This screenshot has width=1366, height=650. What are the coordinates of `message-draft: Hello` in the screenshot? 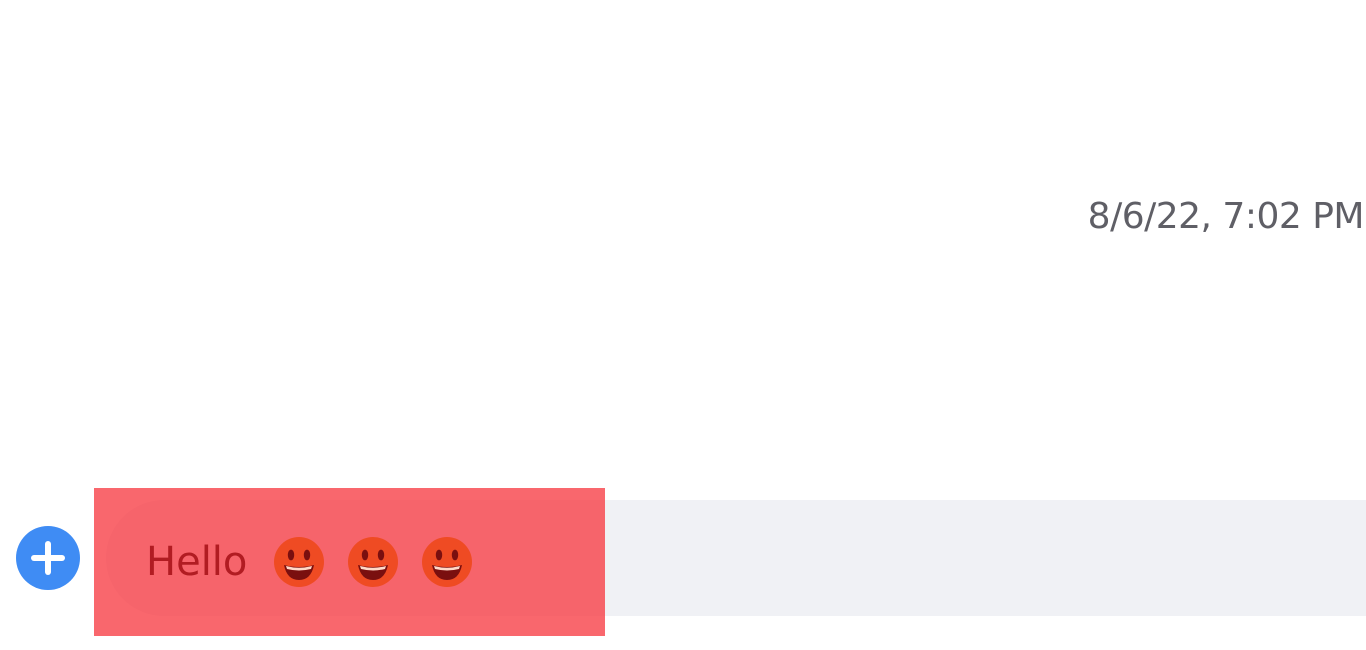 It's located at (309, 562).